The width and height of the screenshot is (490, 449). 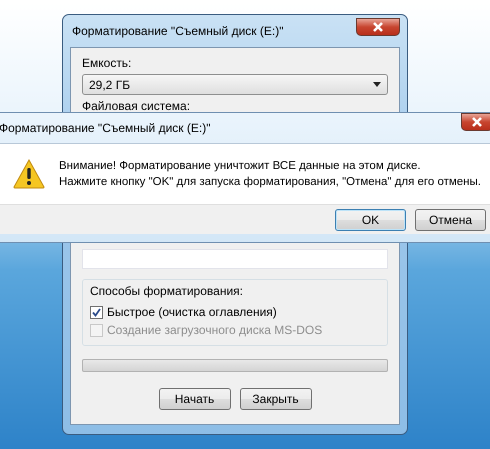 I want to click on group-label: Способы форматирования:, so click(x=167, y=291).